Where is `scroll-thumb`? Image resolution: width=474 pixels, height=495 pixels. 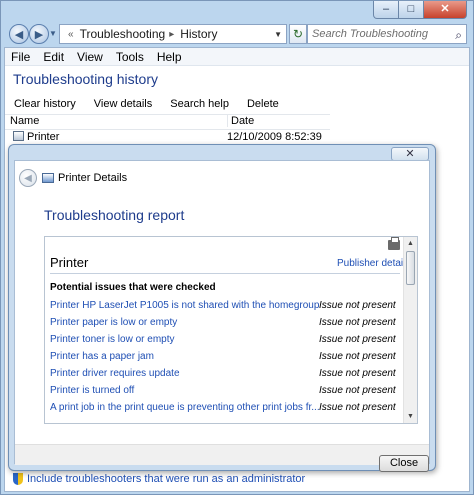 scroll-thumb is located at coordinates (410, 268).